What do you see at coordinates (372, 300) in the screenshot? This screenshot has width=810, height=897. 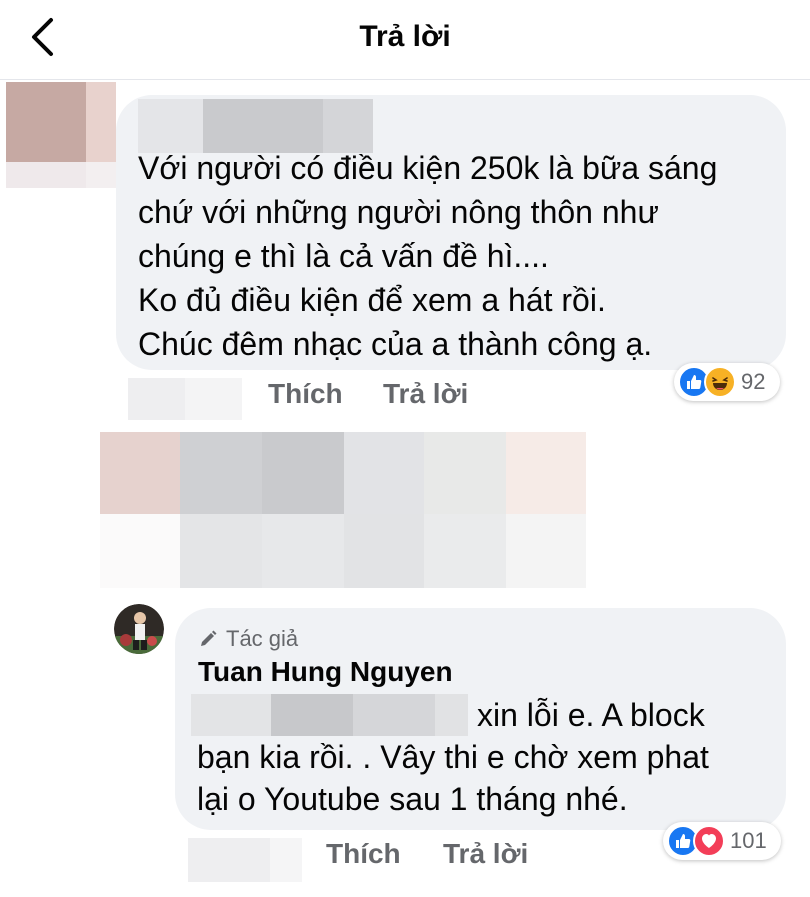 I see `comment-text-line: Ko đủ điều kiện để xem a hát rồi.` at bounding box center [372, 300].